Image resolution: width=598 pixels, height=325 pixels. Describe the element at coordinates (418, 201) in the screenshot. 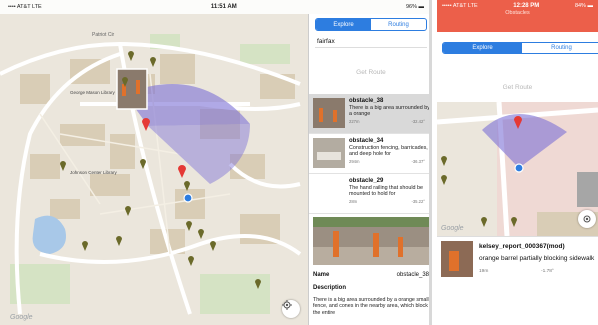

I see `result-angle: -35.22°` at that location.